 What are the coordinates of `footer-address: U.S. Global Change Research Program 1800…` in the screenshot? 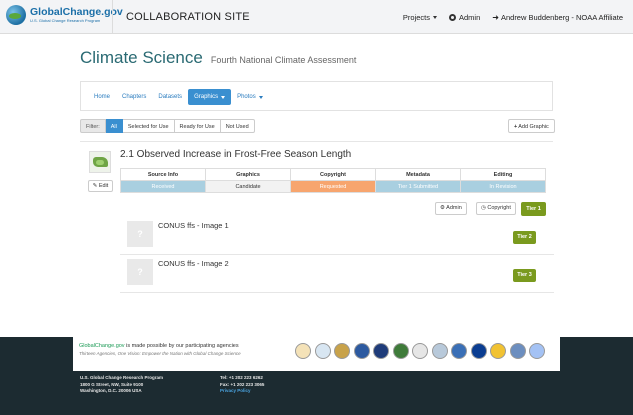 It's located at (121, 385).